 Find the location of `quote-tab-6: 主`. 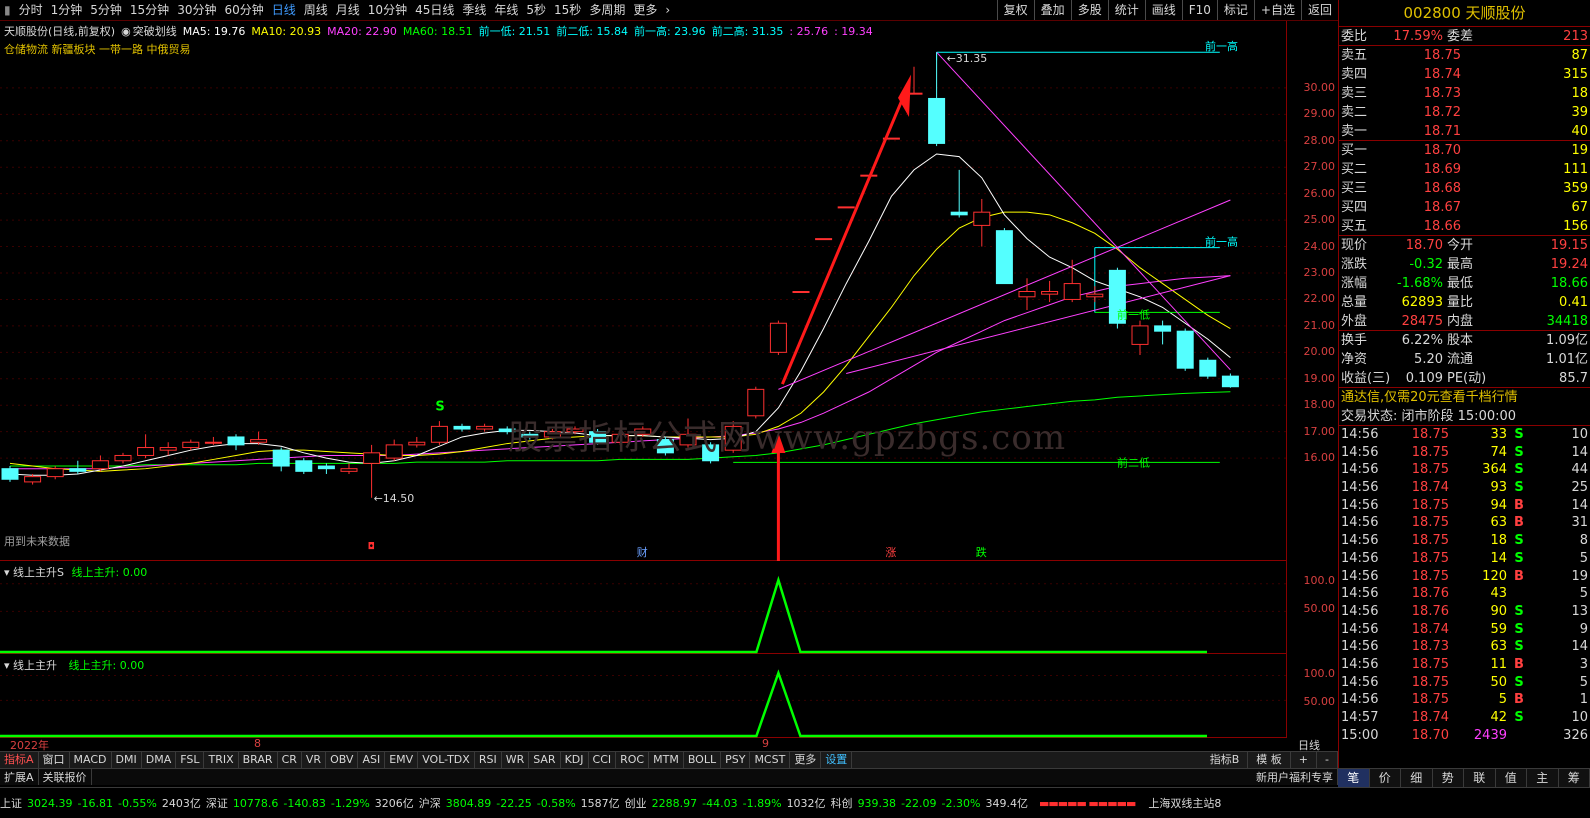

quote-tab-6: 主 is located at coordinates (1543, 778).